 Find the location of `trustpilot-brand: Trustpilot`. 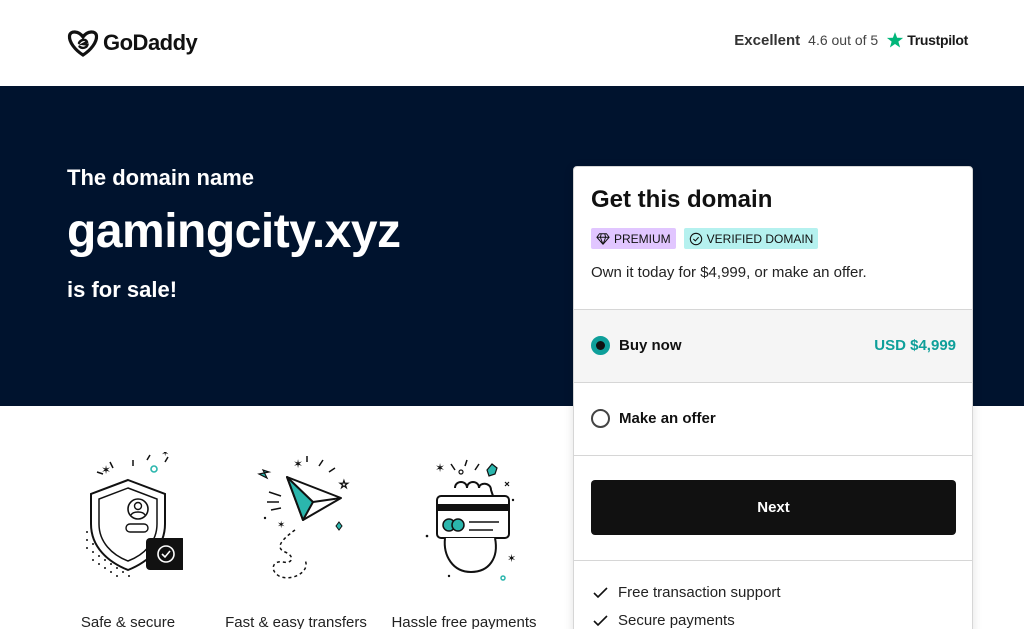

trustpilot-brand: Trustpilot is located at coordinates (927, 40).